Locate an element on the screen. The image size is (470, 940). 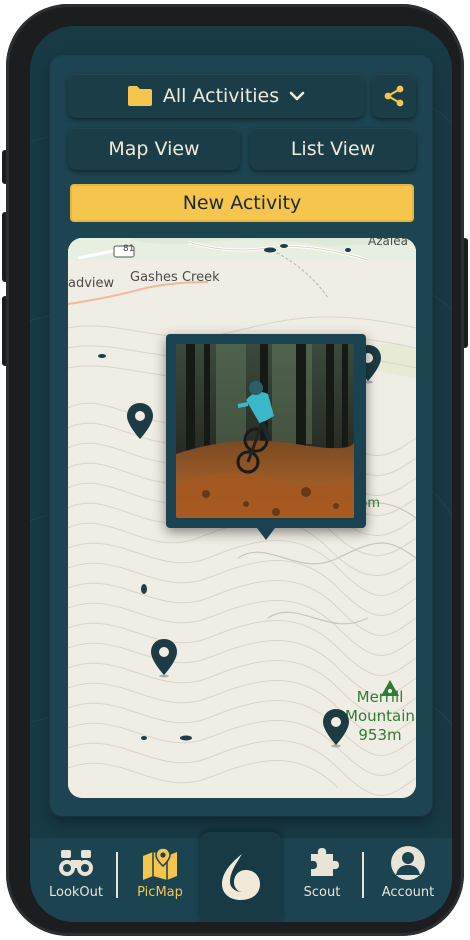
activities-filter-dropdown: All Activities is located at coordinates (216, 96).